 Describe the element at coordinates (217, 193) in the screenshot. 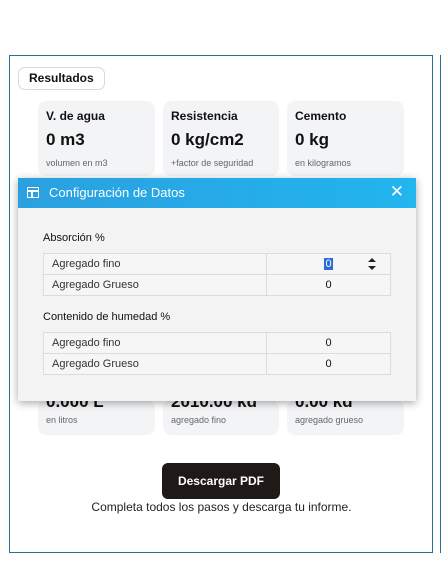

I see `modal-header: Configuración de Datos ✕` at that location.